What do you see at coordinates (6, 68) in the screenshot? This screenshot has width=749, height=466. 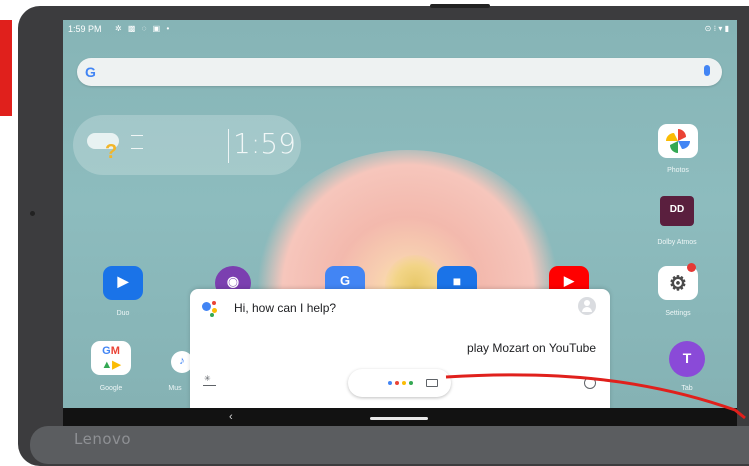 I see `annotation-bar` at bounding box center [6, 68].